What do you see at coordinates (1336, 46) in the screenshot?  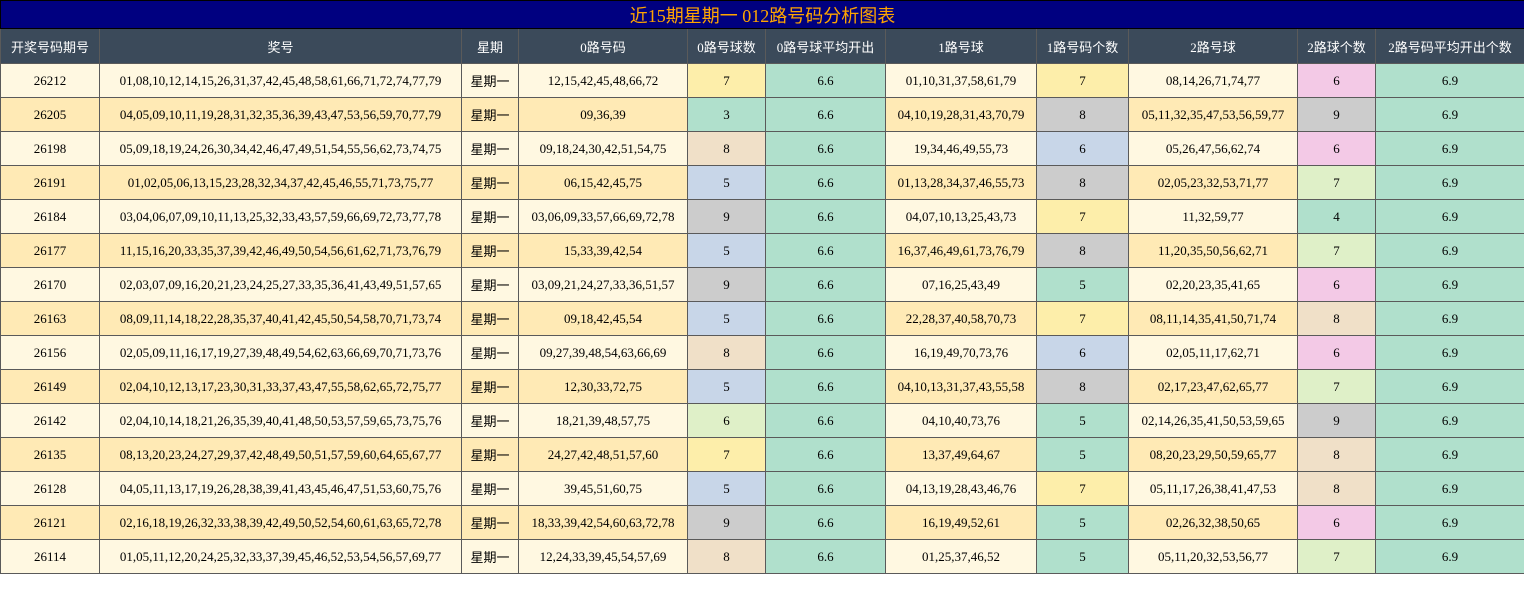 I see `header-cell: 2路球个数` at bounding box center [1336, 46].